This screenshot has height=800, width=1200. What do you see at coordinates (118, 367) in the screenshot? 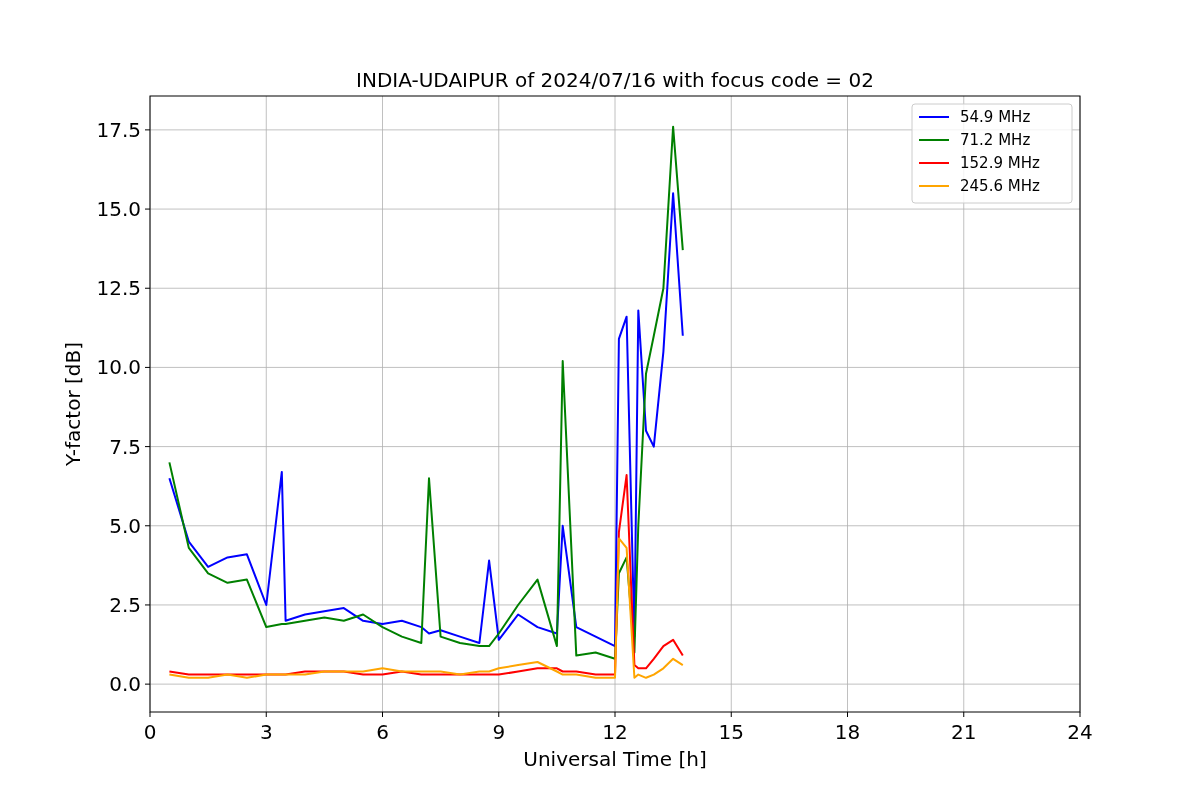
I see `y-tick-label: 10.0` at bounding box center [118, 367].